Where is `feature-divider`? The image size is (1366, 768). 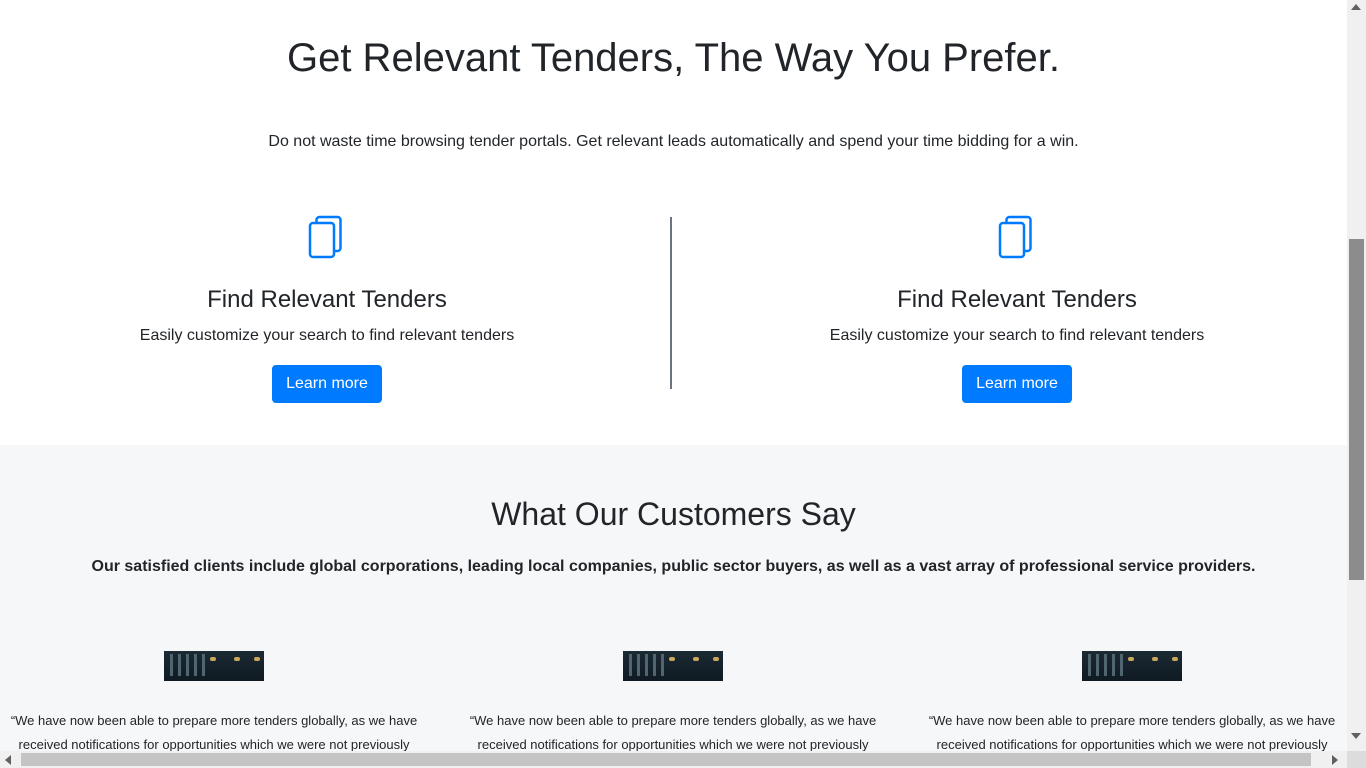 feature-divider is located at coordinates (671, 303).